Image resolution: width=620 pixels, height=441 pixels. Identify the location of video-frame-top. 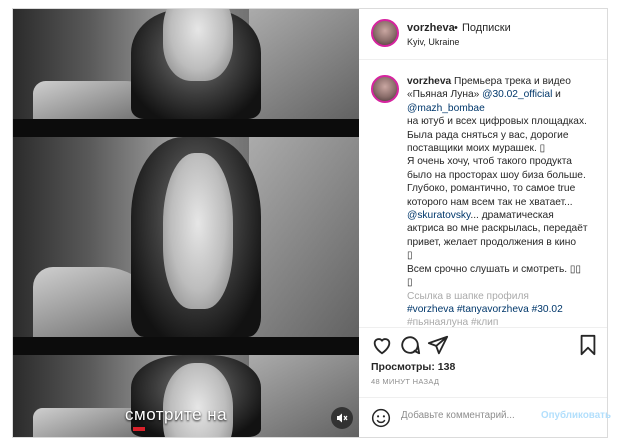
(186, 64).